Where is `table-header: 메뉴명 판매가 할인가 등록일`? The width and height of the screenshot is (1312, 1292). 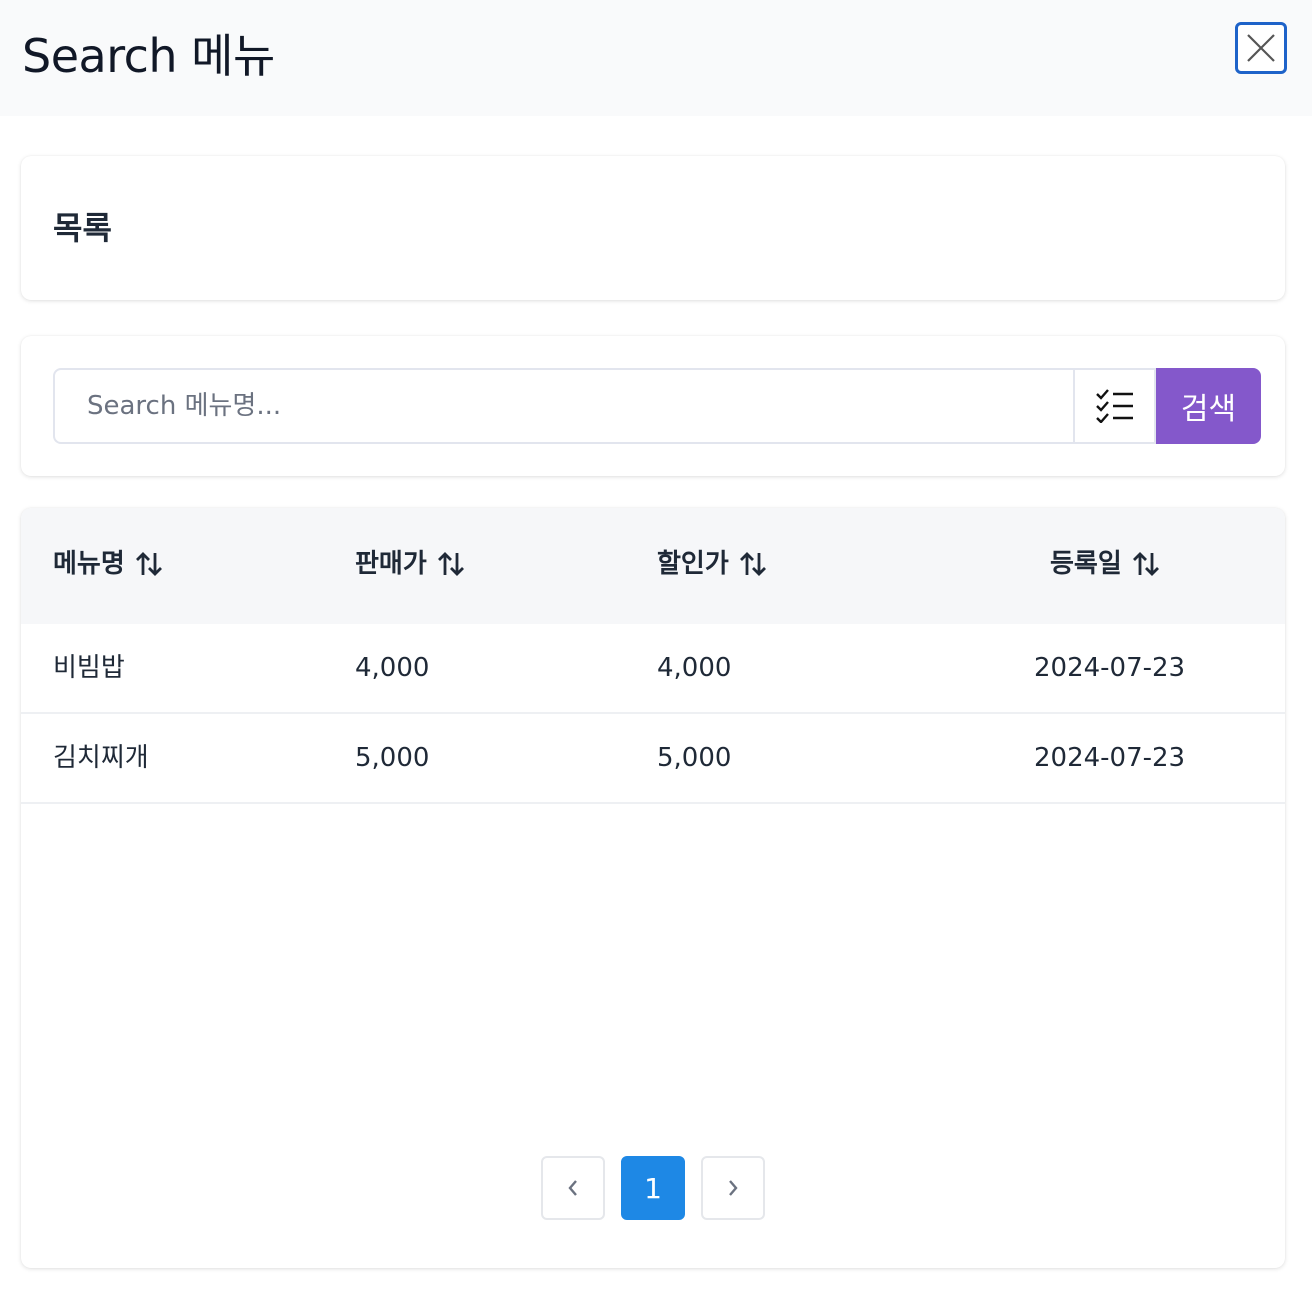
table-header: 메뉴명 판매가 할인가 등록일 is located at coordinates (653, 566).